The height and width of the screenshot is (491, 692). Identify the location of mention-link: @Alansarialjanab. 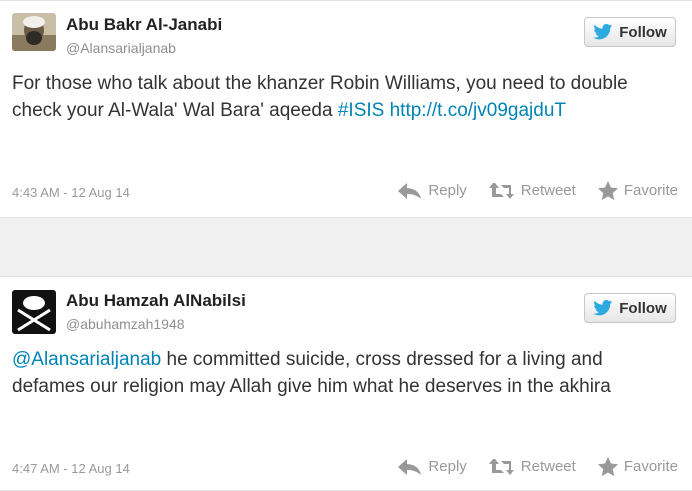
(86, 359).